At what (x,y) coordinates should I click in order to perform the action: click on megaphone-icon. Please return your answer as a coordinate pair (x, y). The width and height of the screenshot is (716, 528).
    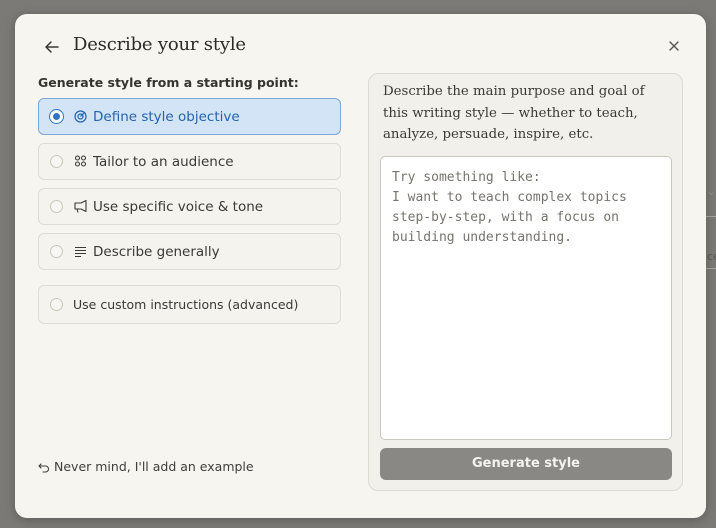
    Looking at the image, I should click on (80, 206).